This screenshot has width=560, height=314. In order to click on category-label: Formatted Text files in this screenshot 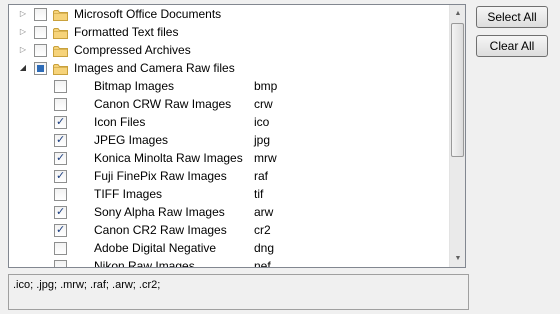, I will do `click(126, 32)`.